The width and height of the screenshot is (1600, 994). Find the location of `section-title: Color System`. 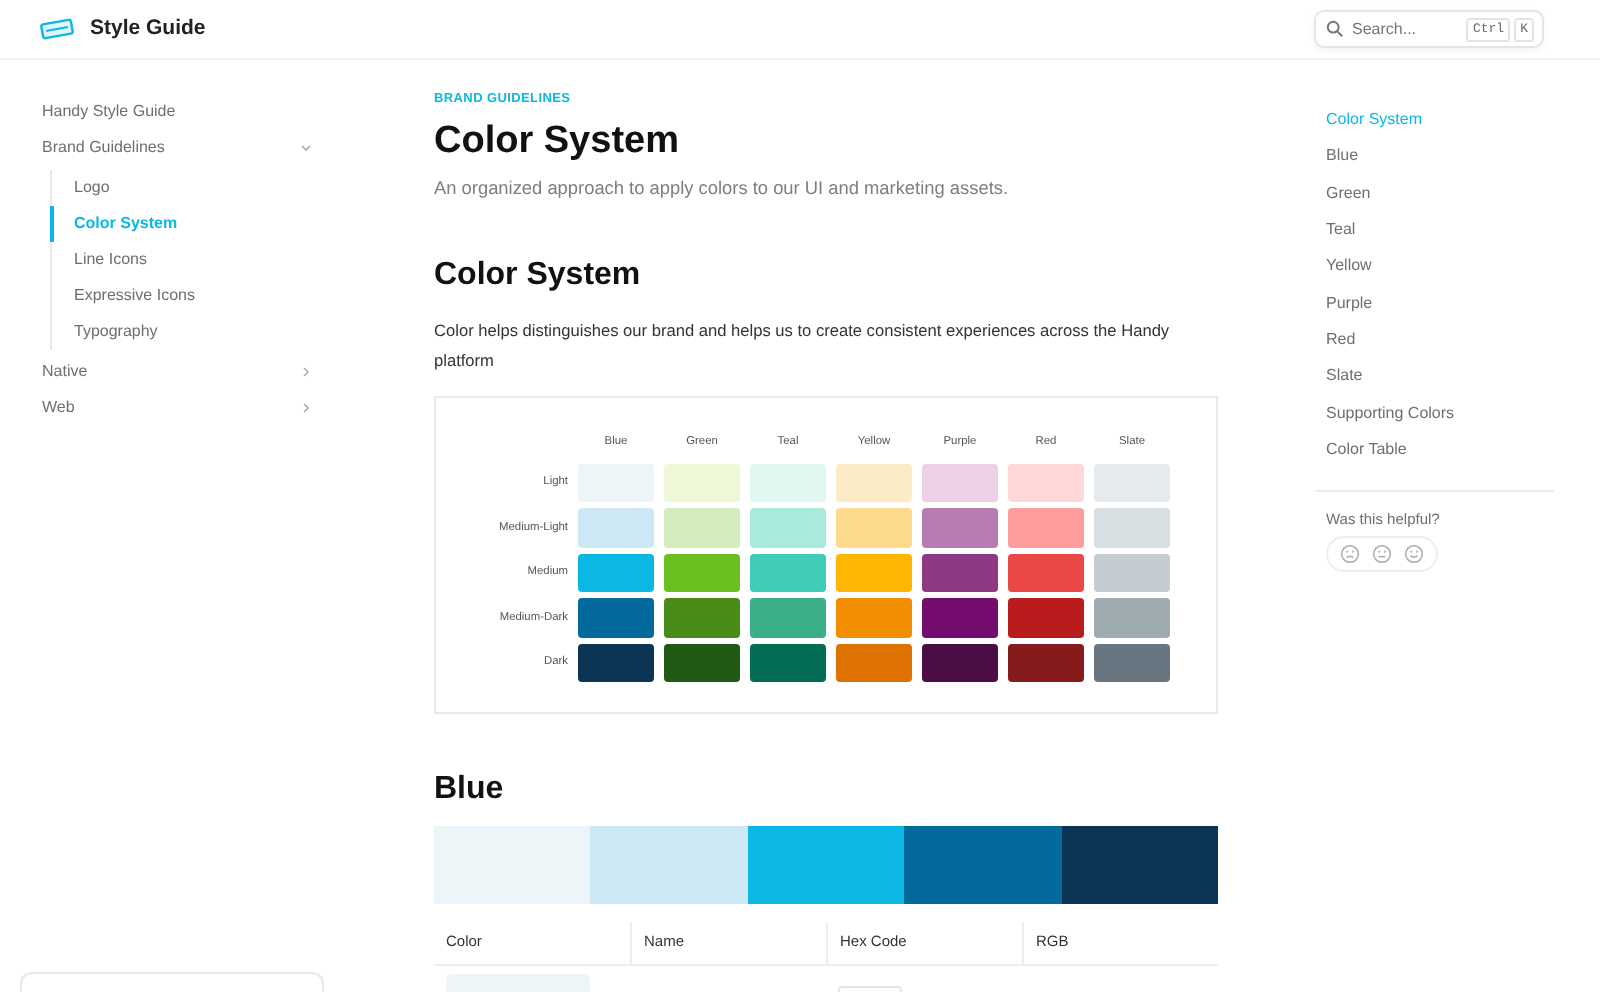

section-title: Color System is located at coordinates (538, 276).